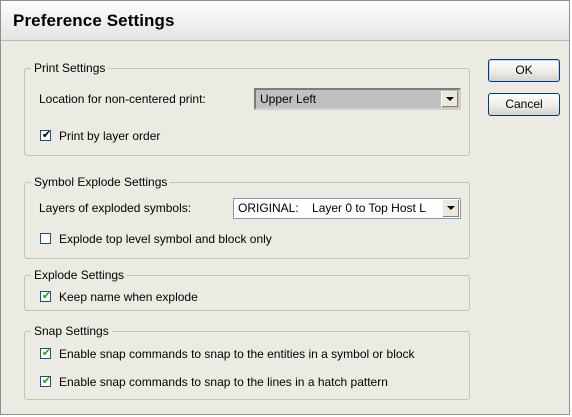 The height and width of the screenshot is (417, 572). What do you see at coordinates (247, 362) in the screenshot?
I see `snap-settings-group: Snap Settings` at bounding box center [247, 362].